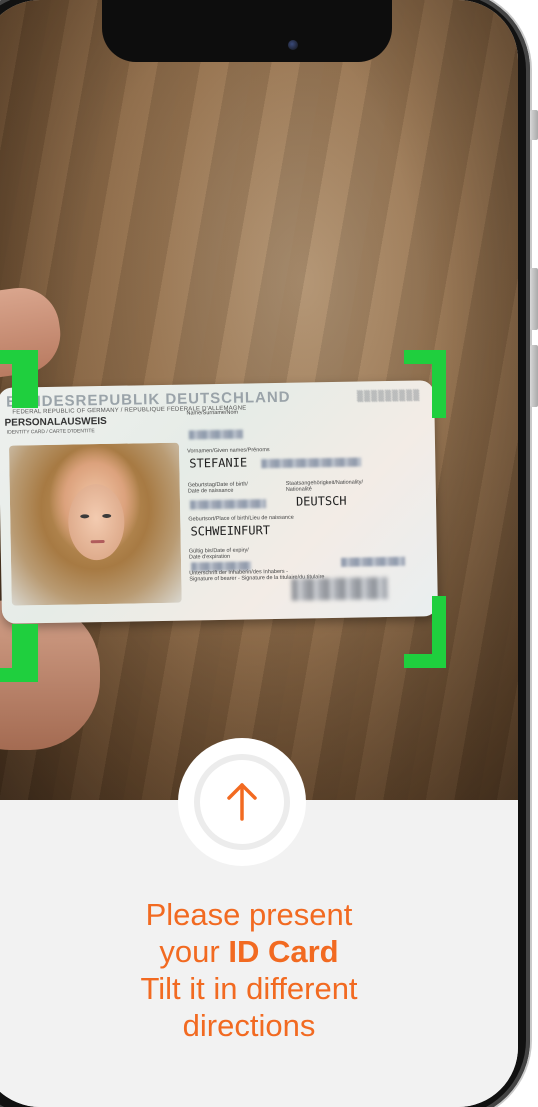  I want to click on id-place-of-birth: SCHWEINFURT, so click(230, 531).